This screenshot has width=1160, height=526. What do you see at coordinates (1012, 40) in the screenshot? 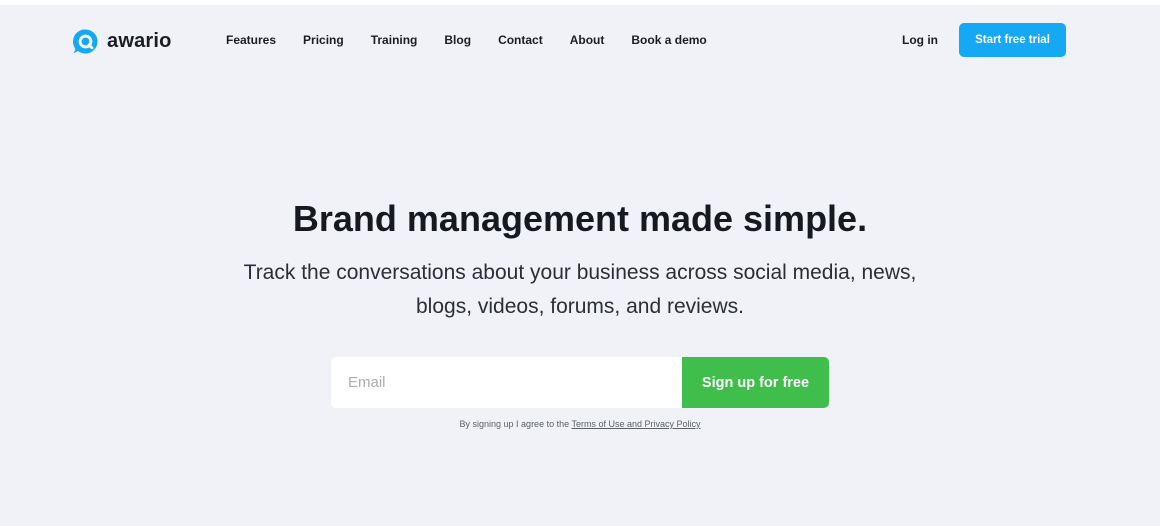
I see `start-free-trial-button: Start free trial` at bounding box center [1012, 40].